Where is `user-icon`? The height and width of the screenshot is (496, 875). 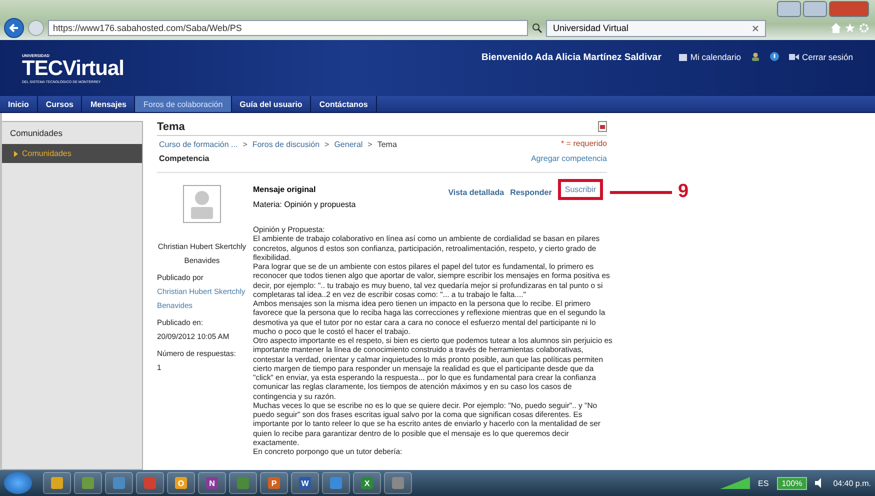 user-icon is located at coordinates (755, 56).